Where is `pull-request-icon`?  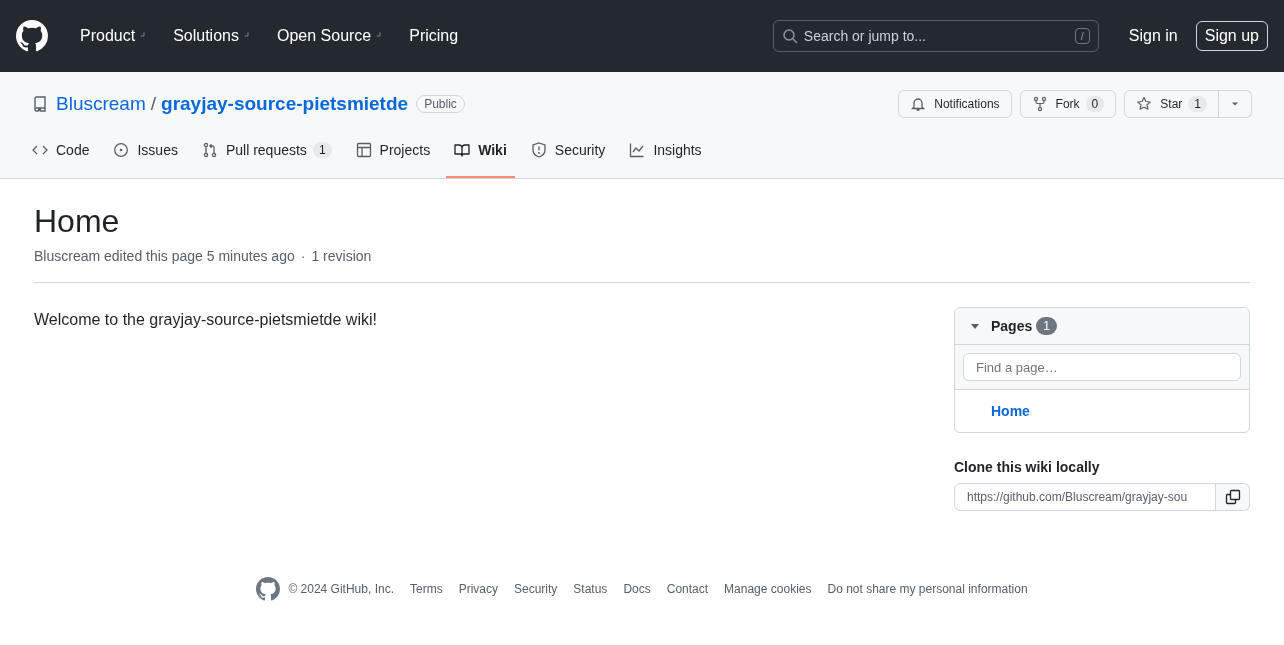
pull-request-icon is located at coordinates (209, 150).